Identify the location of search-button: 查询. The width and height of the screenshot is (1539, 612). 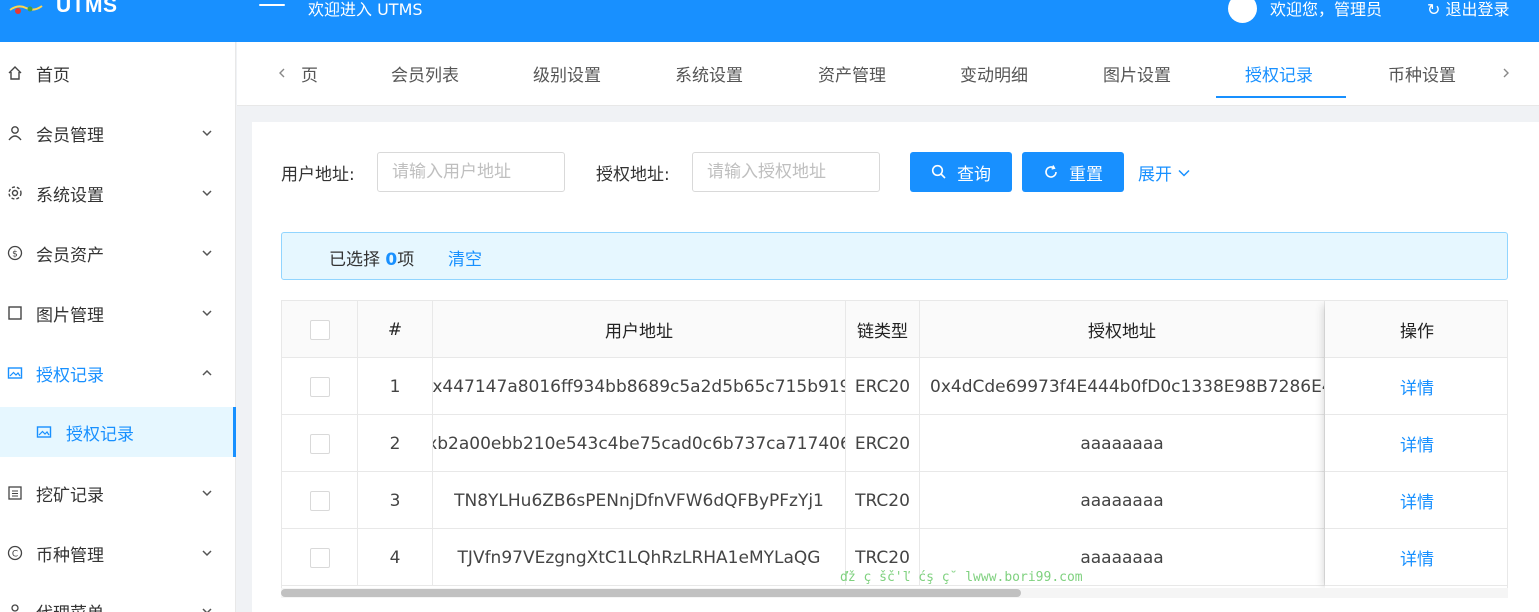
(961, 172).